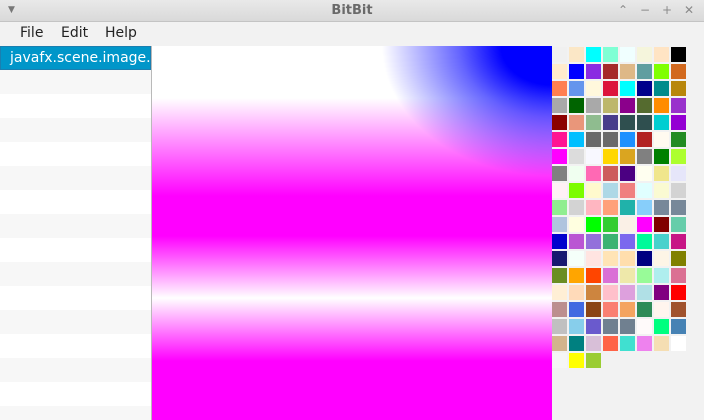 Image resolution: width=704 pixels, height=420 pixels. What do you see at coordinates (121, 33) in the screenshot?
I see `menu-help: Help` at bounding box center [121, 33].